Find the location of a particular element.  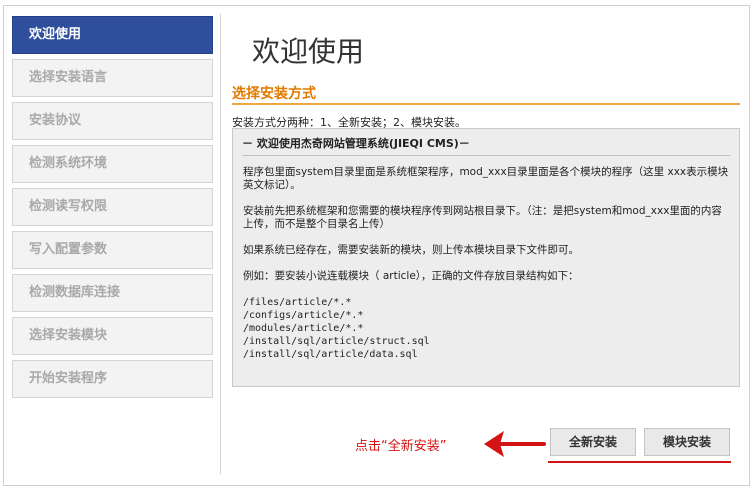

info-paragraph-existing: 如果系统已经存在，需要安装新的模块，则上传本模块目录下文件即可。 is located at coordinates (411, 250).